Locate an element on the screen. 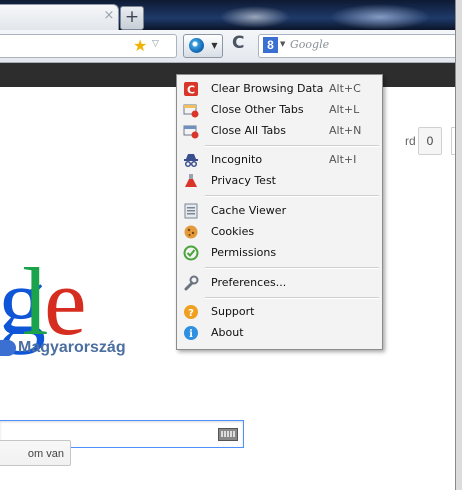  tab-close-icon: × is located at coordinates (109, 15).